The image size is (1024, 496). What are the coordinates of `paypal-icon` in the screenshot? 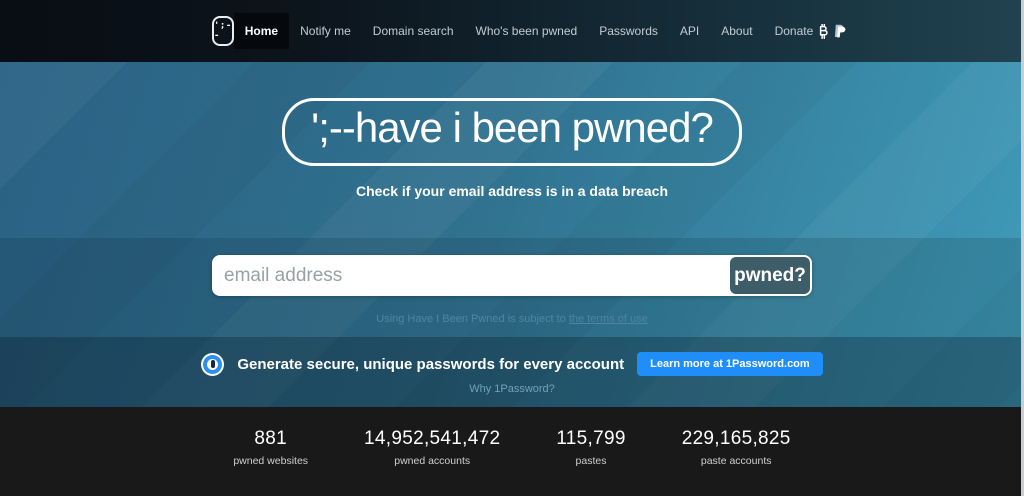 It's located at (840, 31).